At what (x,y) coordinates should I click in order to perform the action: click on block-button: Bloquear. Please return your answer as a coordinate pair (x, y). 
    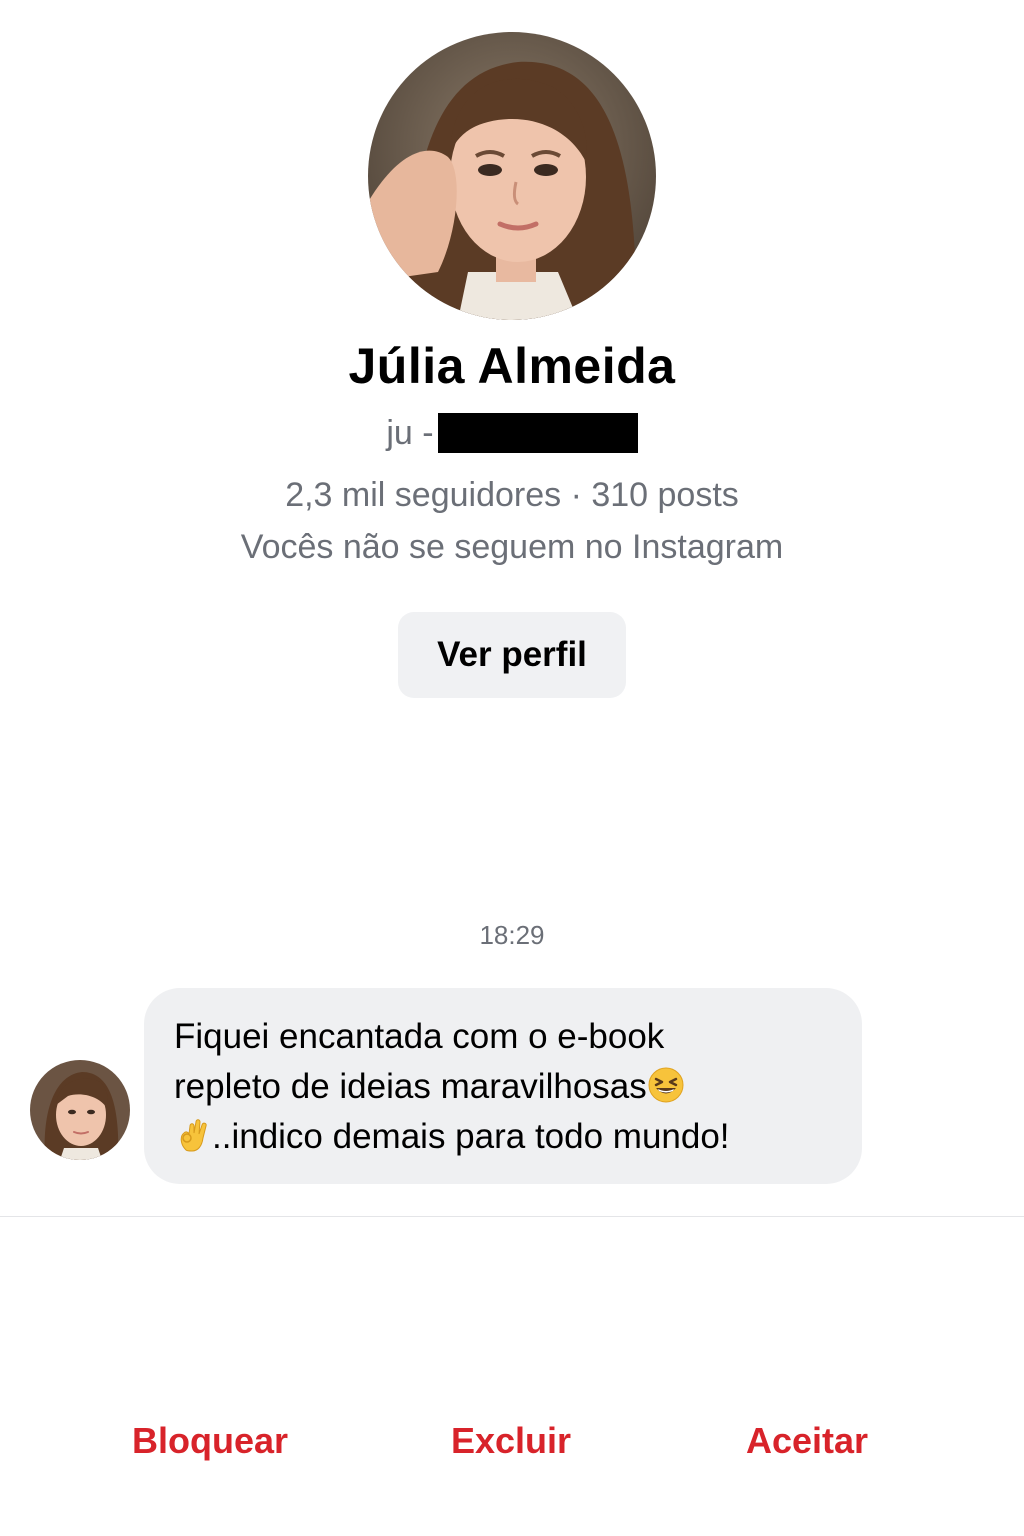
    Looking at the image, I should click on (210, 1445).